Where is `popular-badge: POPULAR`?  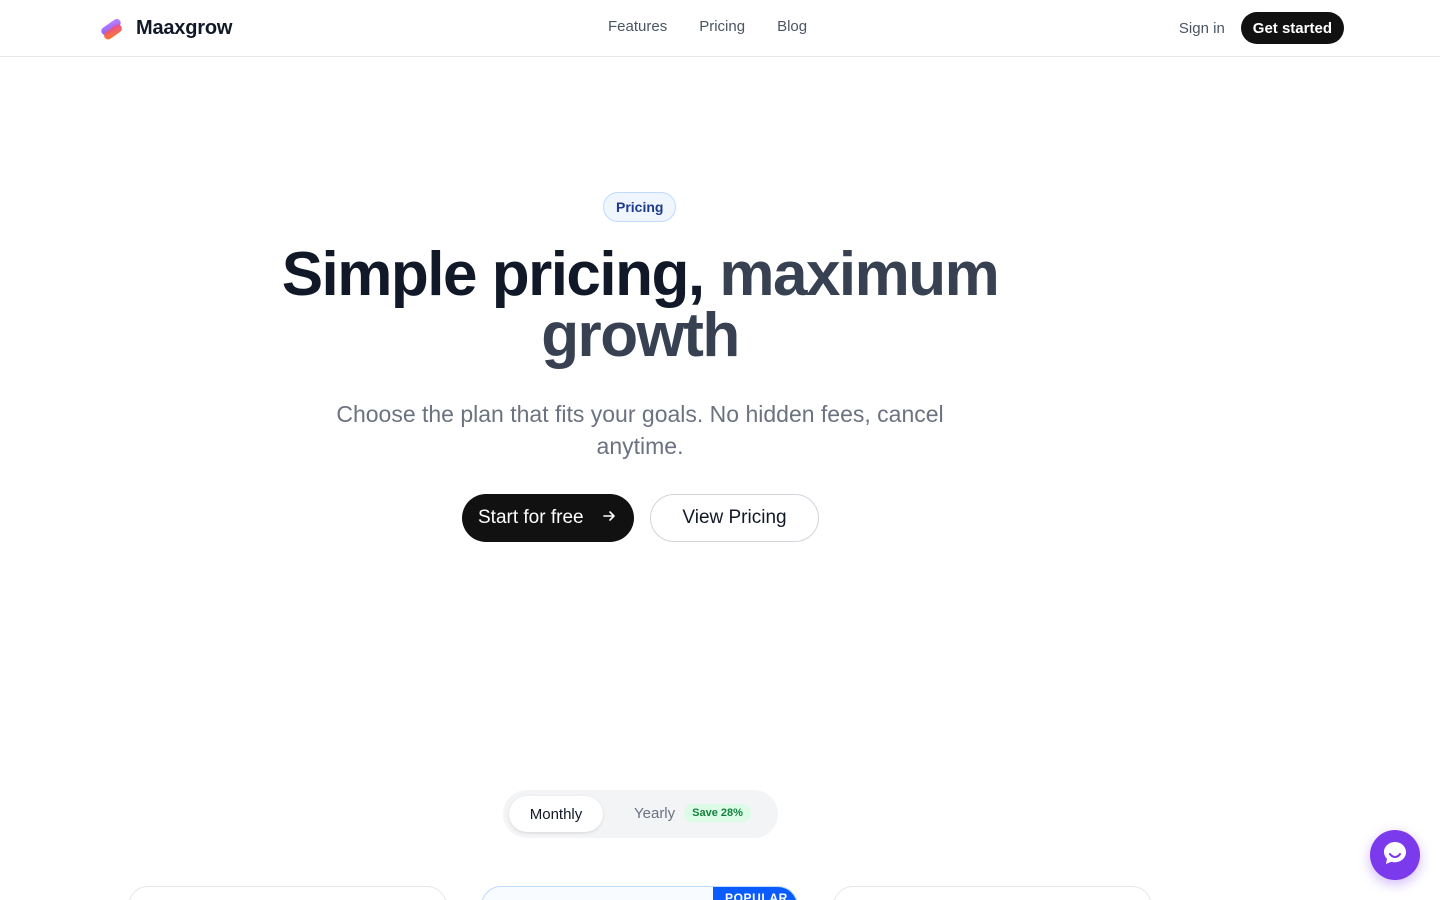
popular-badge: POPULAR is located at coordinates (755, 893).